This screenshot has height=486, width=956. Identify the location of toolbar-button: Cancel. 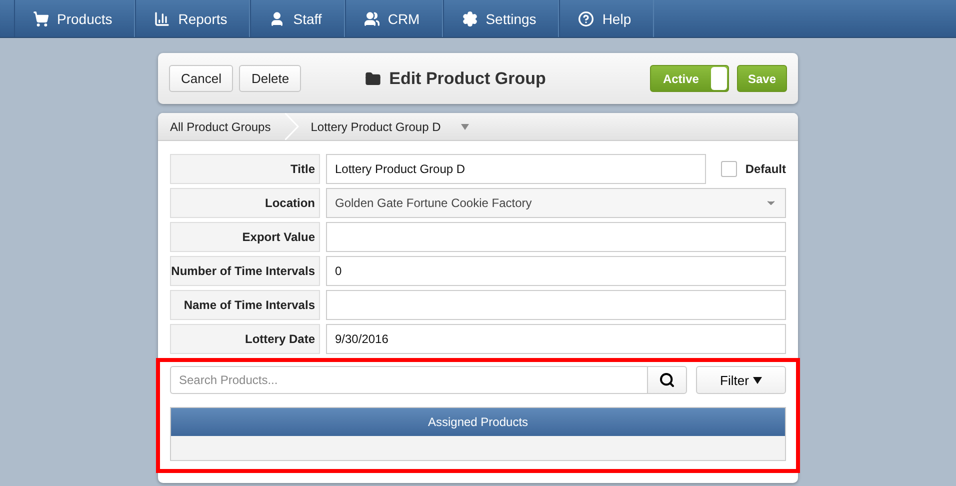
(201, 78).